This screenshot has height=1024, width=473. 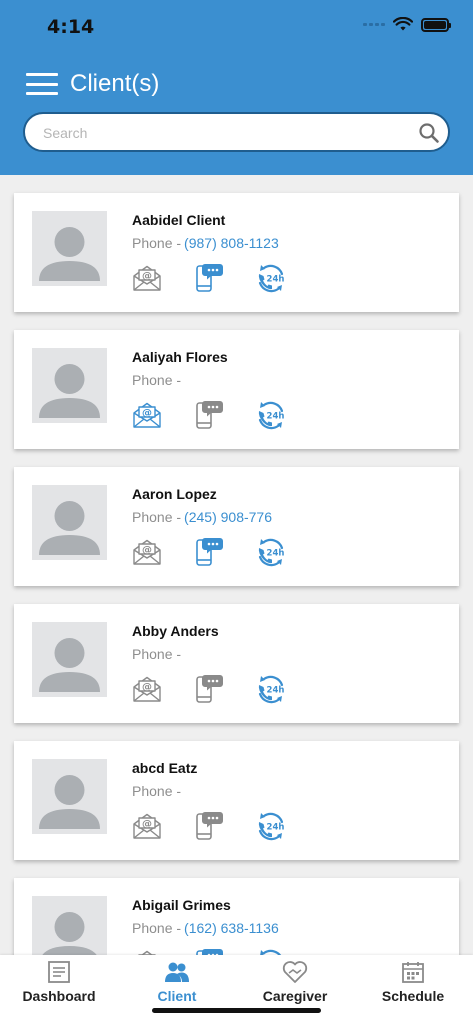 I want to click on status-time: 4:14, so click(x=71, y=27).